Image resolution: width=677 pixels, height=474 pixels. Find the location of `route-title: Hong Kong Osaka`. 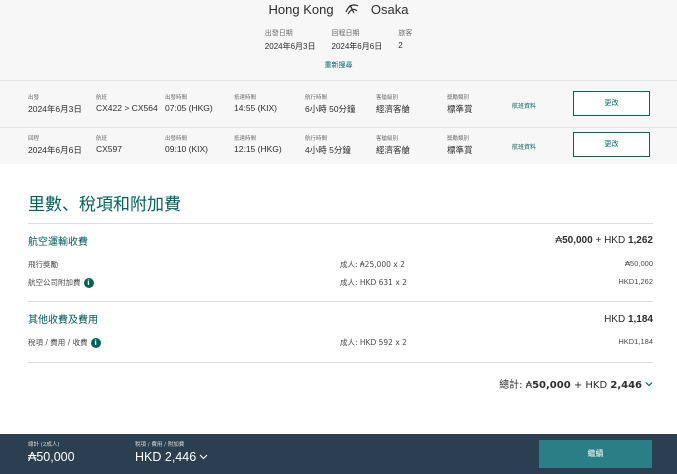

route-title: Hong Kong Osaka is located at coordinates (338, 9).